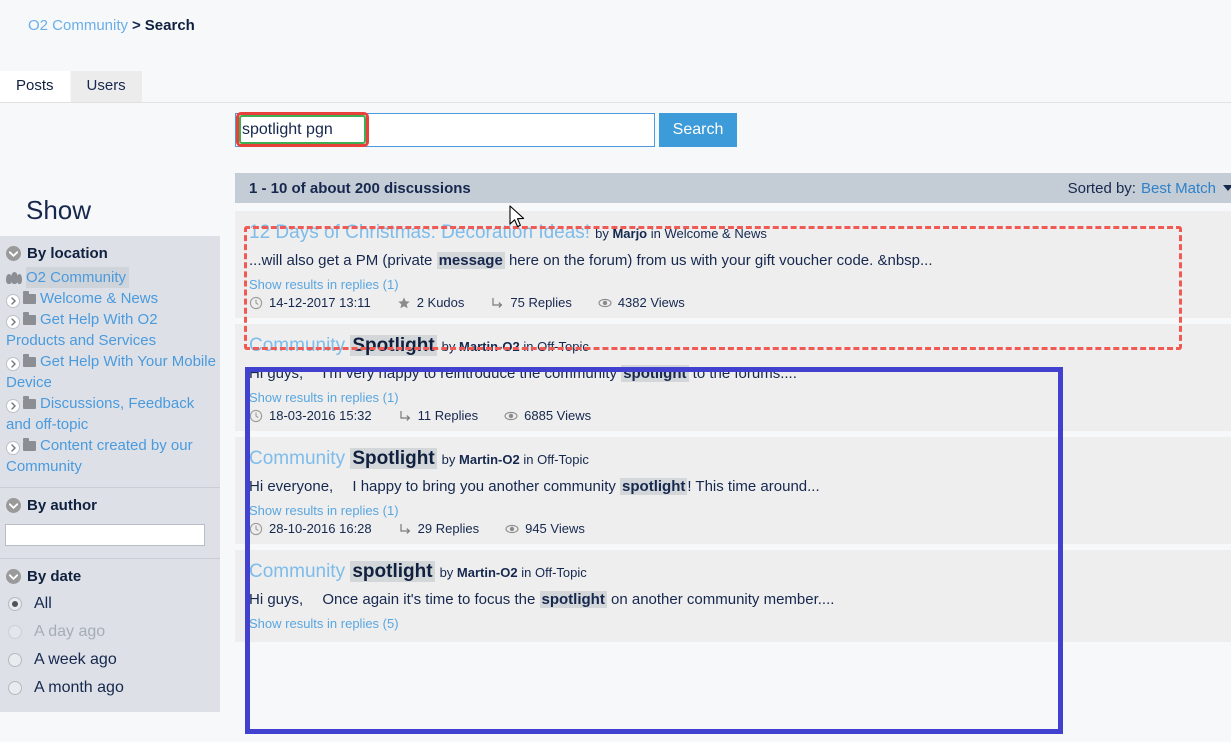  Describe the element at coordinates (342, 571) in the screenshot. I see `result-title-link: Community spotlight` at that location.